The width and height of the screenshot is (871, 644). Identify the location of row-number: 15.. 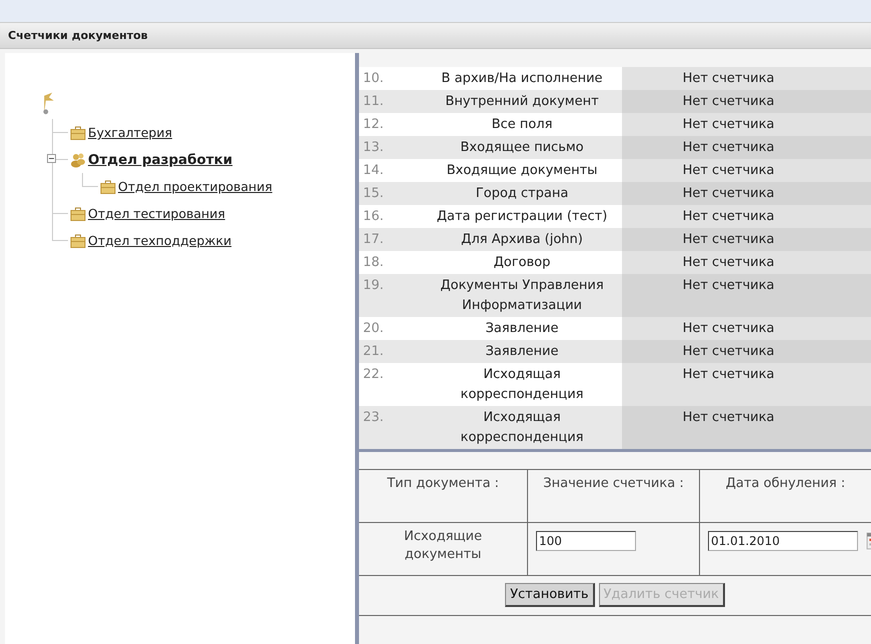
(390, 193).